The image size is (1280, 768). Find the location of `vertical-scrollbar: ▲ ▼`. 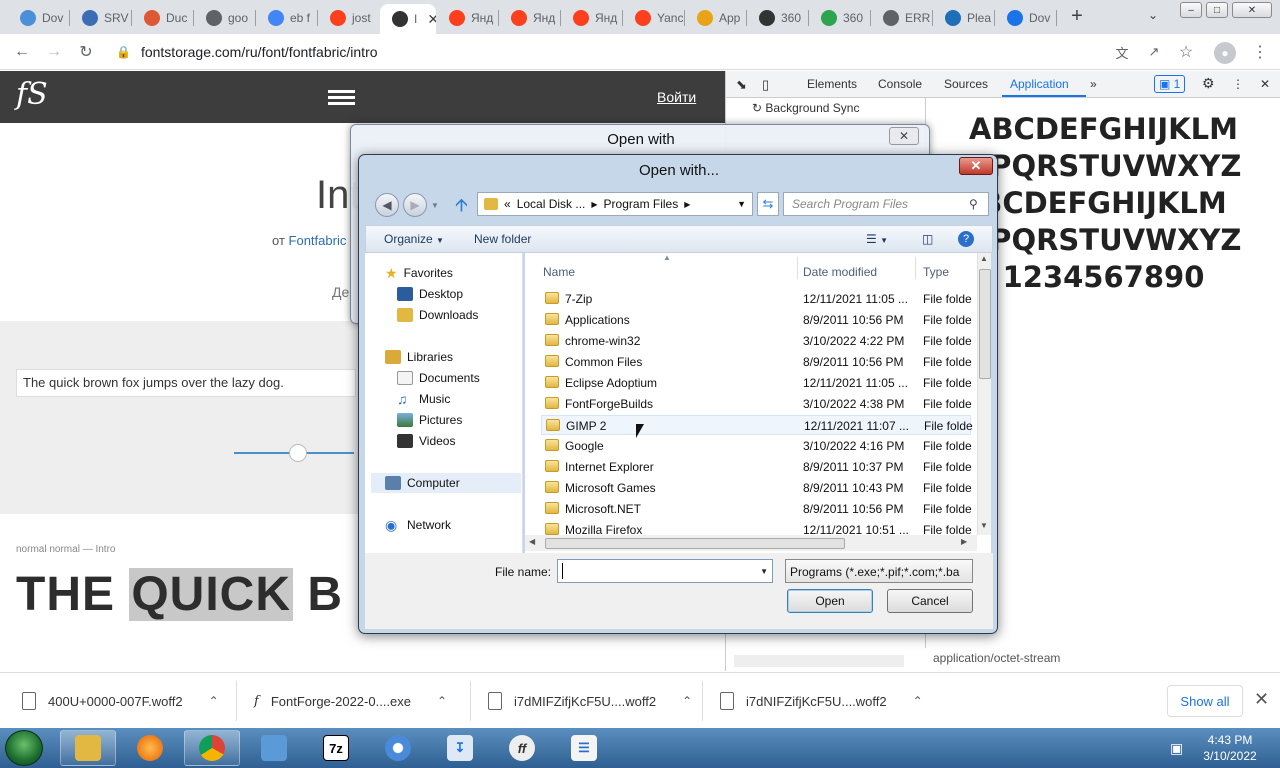

vertical-scrollbar: ▲ ▼ is located at coordinates (984, 394).